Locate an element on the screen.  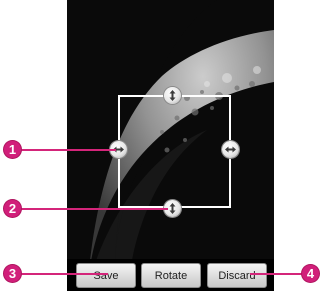
save-button: Save is located at coordinates (106, 275).